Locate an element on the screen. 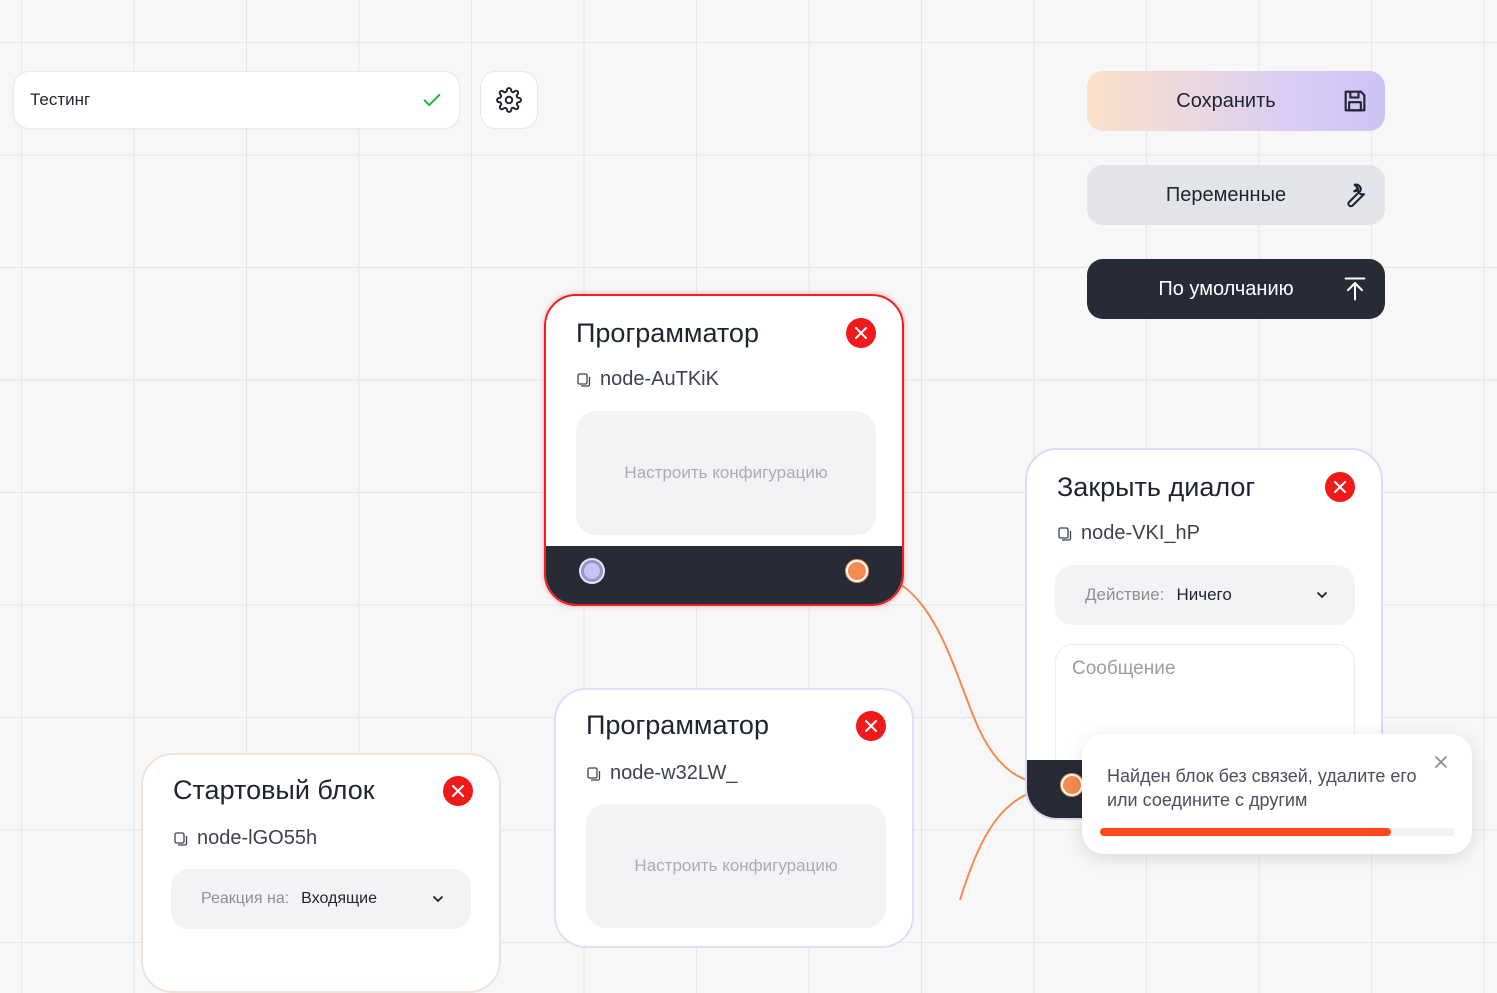 The width and height of the screenshot is (1497, 993). node-id: node-w32LW_ is located at coordinates (661, 773).